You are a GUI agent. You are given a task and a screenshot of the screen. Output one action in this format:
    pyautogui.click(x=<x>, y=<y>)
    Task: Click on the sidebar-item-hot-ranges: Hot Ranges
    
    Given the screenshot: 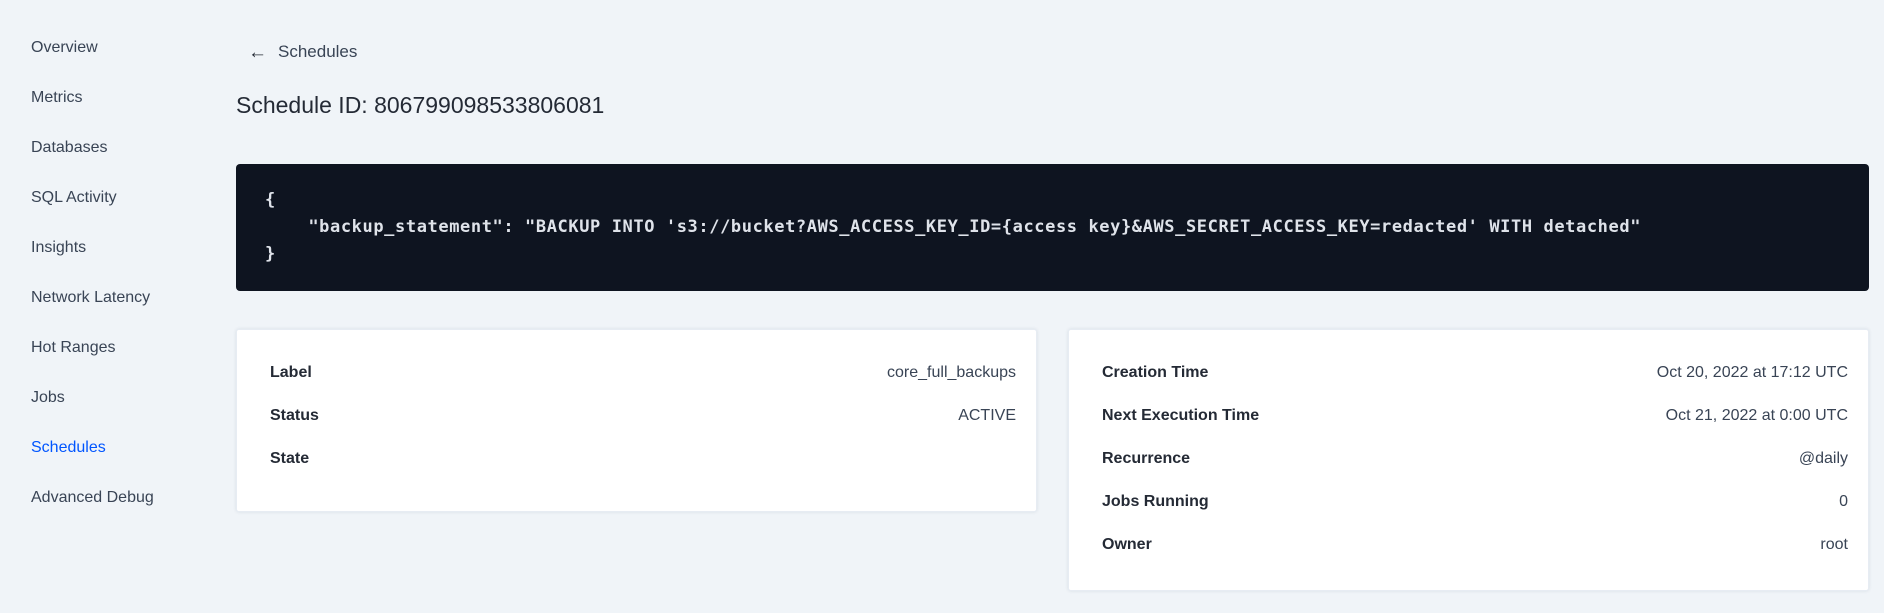 What is the action you would take?
    pyautogui.click(x=118, y=348)
    